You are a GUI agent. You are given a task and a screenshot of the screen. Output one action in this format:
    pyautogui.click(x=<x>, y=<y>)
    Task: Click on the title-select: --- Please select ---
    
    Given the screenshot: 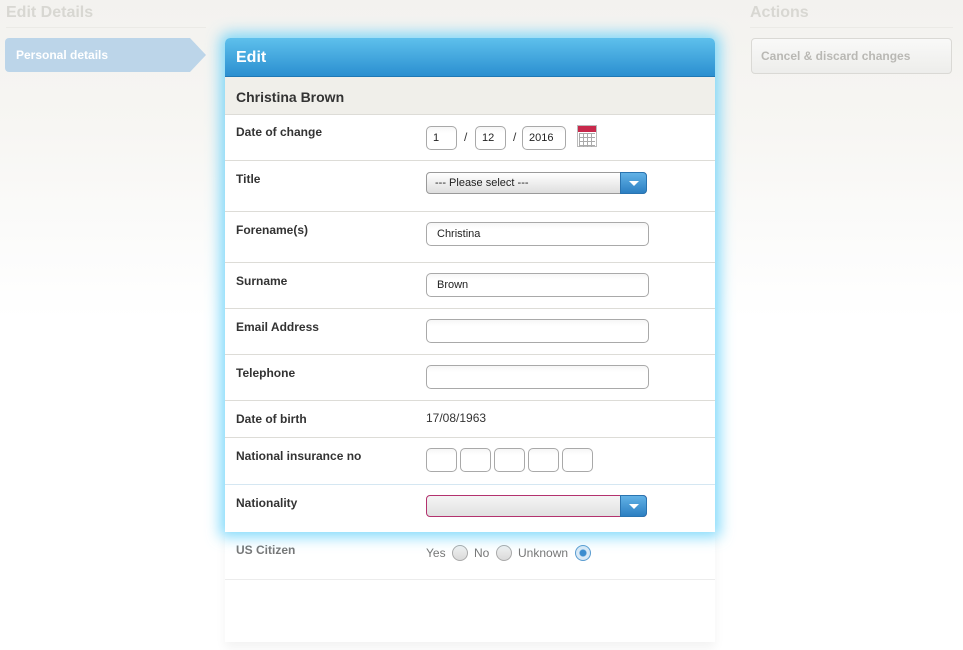 What is the action you would take?
    pyautogui.click(x=536, y=183)
    